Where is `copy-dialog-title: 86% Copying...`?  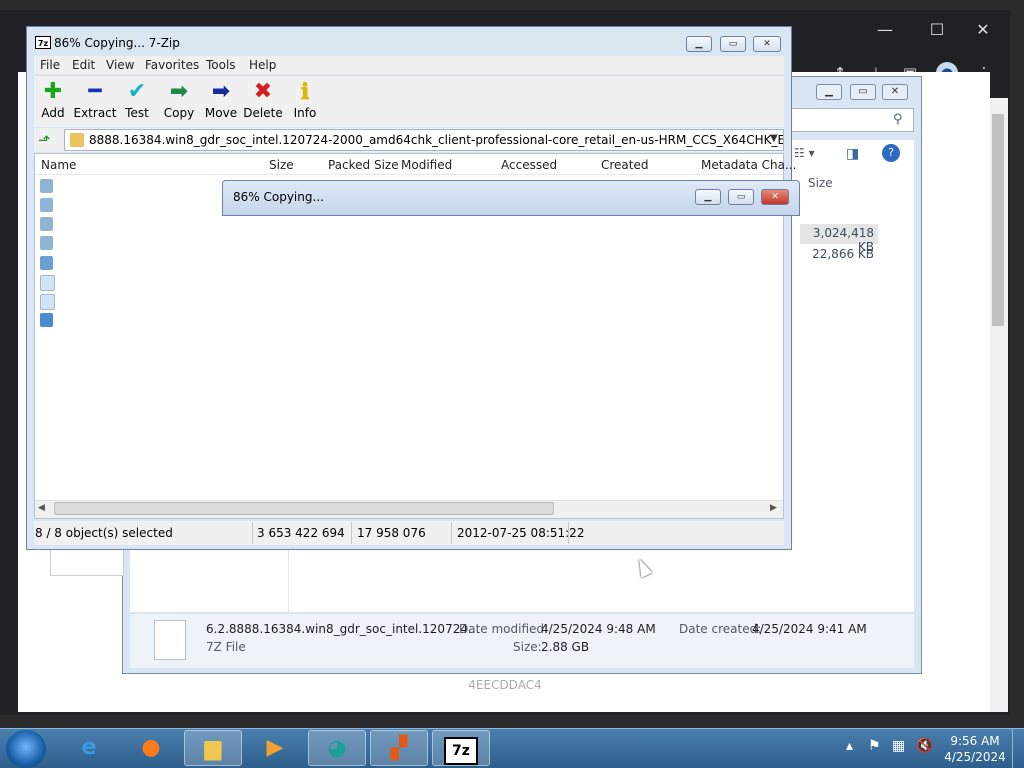
copy-dialog-title: 86% Copying... is located at coordinates (278, 197).